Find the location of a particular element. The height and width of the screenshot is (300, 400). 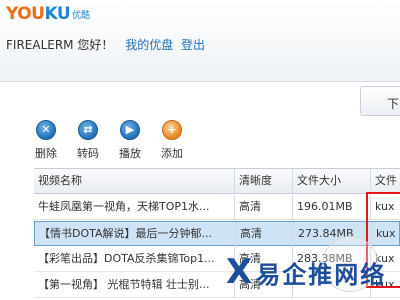

column-header-definition: 清晰度 is located at coordinates (263, 181).